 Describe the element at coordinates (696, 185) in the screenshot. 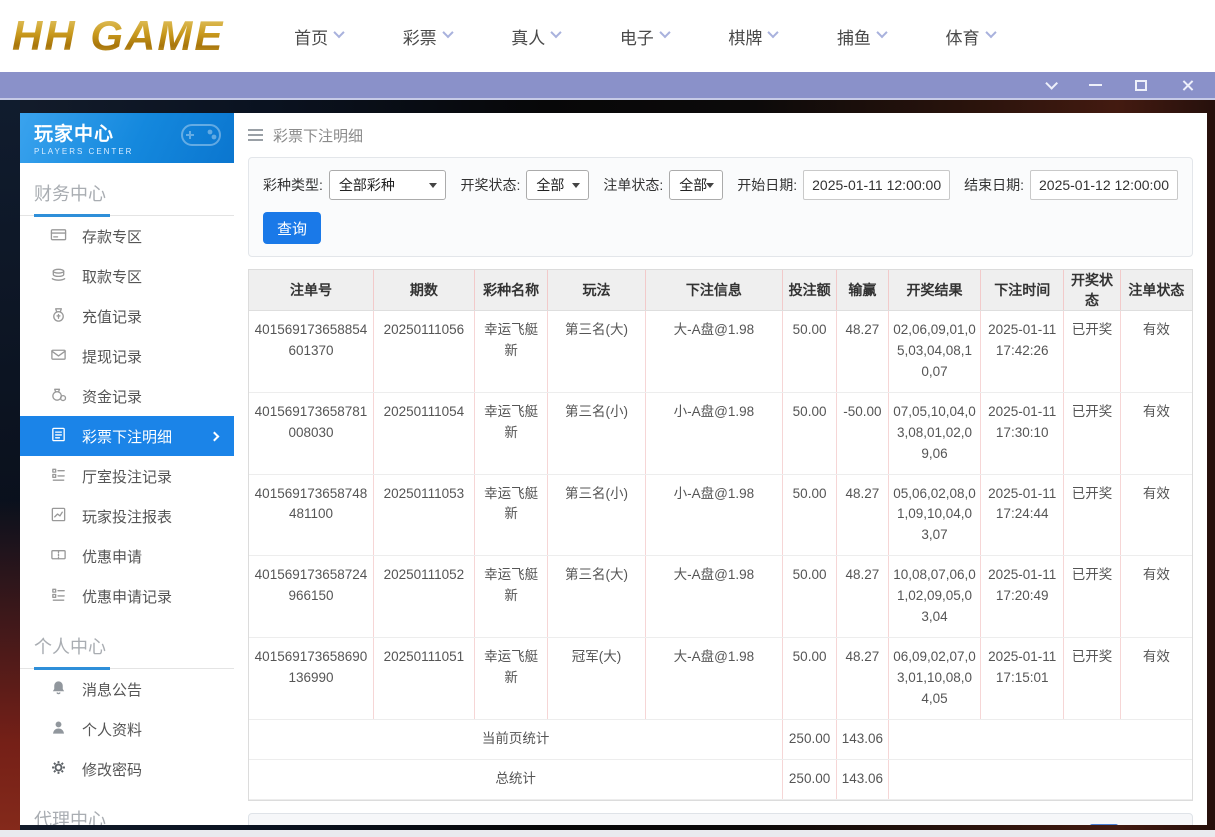

I see `order-status-select: 全部` at that location.